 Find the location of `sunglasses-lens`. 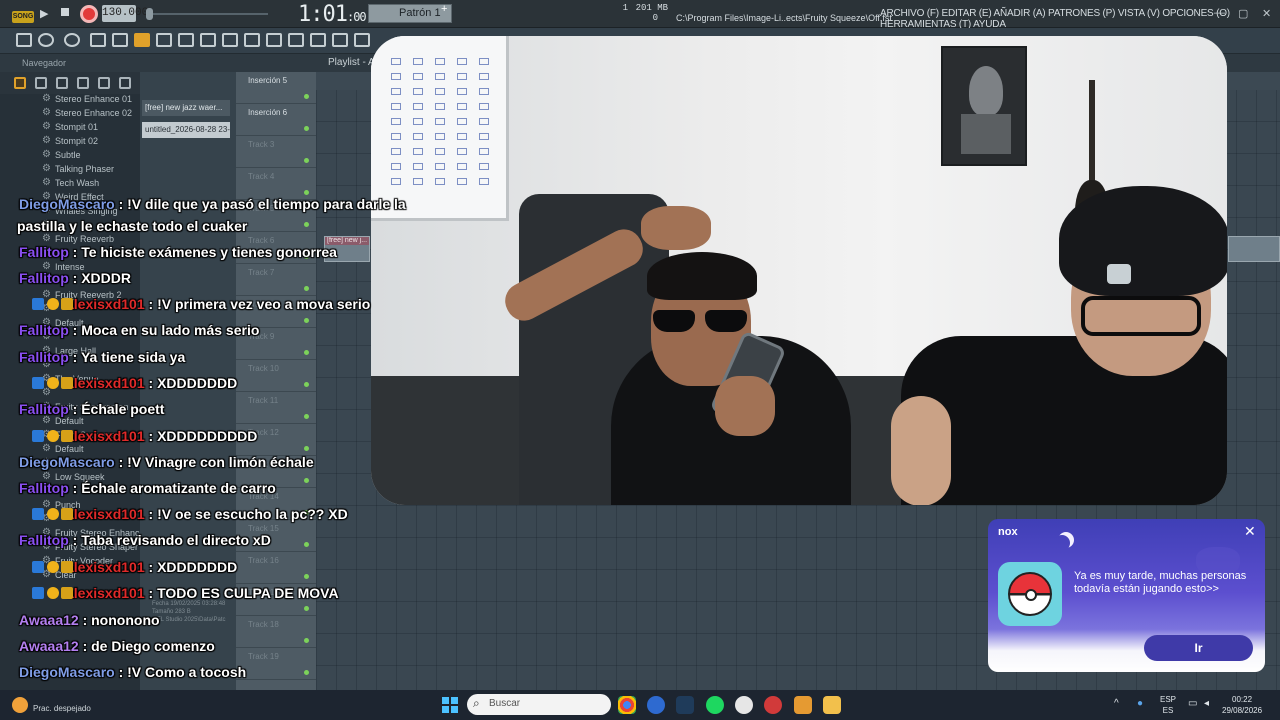

sunglasses-lens is located at coordinates (726, 321).